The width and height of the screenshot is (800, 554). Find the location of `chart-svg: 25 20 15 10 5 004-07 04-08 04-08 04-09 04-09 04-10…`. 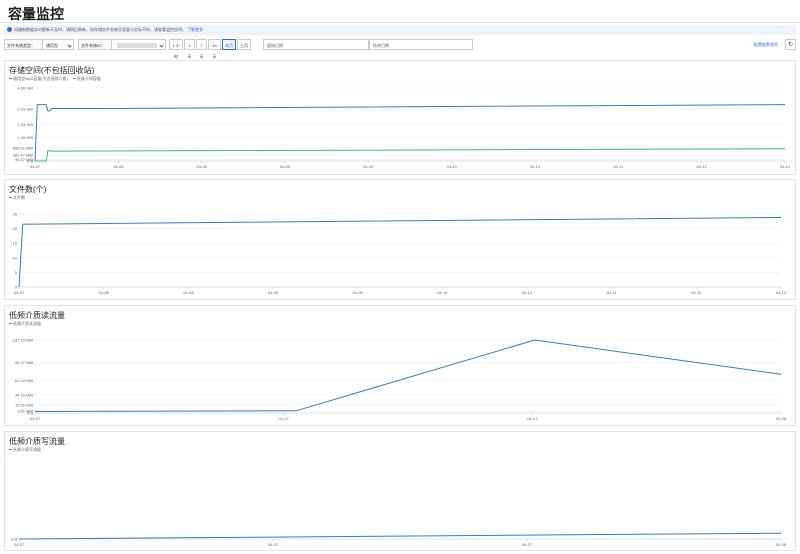

chart-svg: 25 20 15 10 5 004-07 04-08 04-08 04-09 04-09 04-10… is located at coordinates (400, 254).